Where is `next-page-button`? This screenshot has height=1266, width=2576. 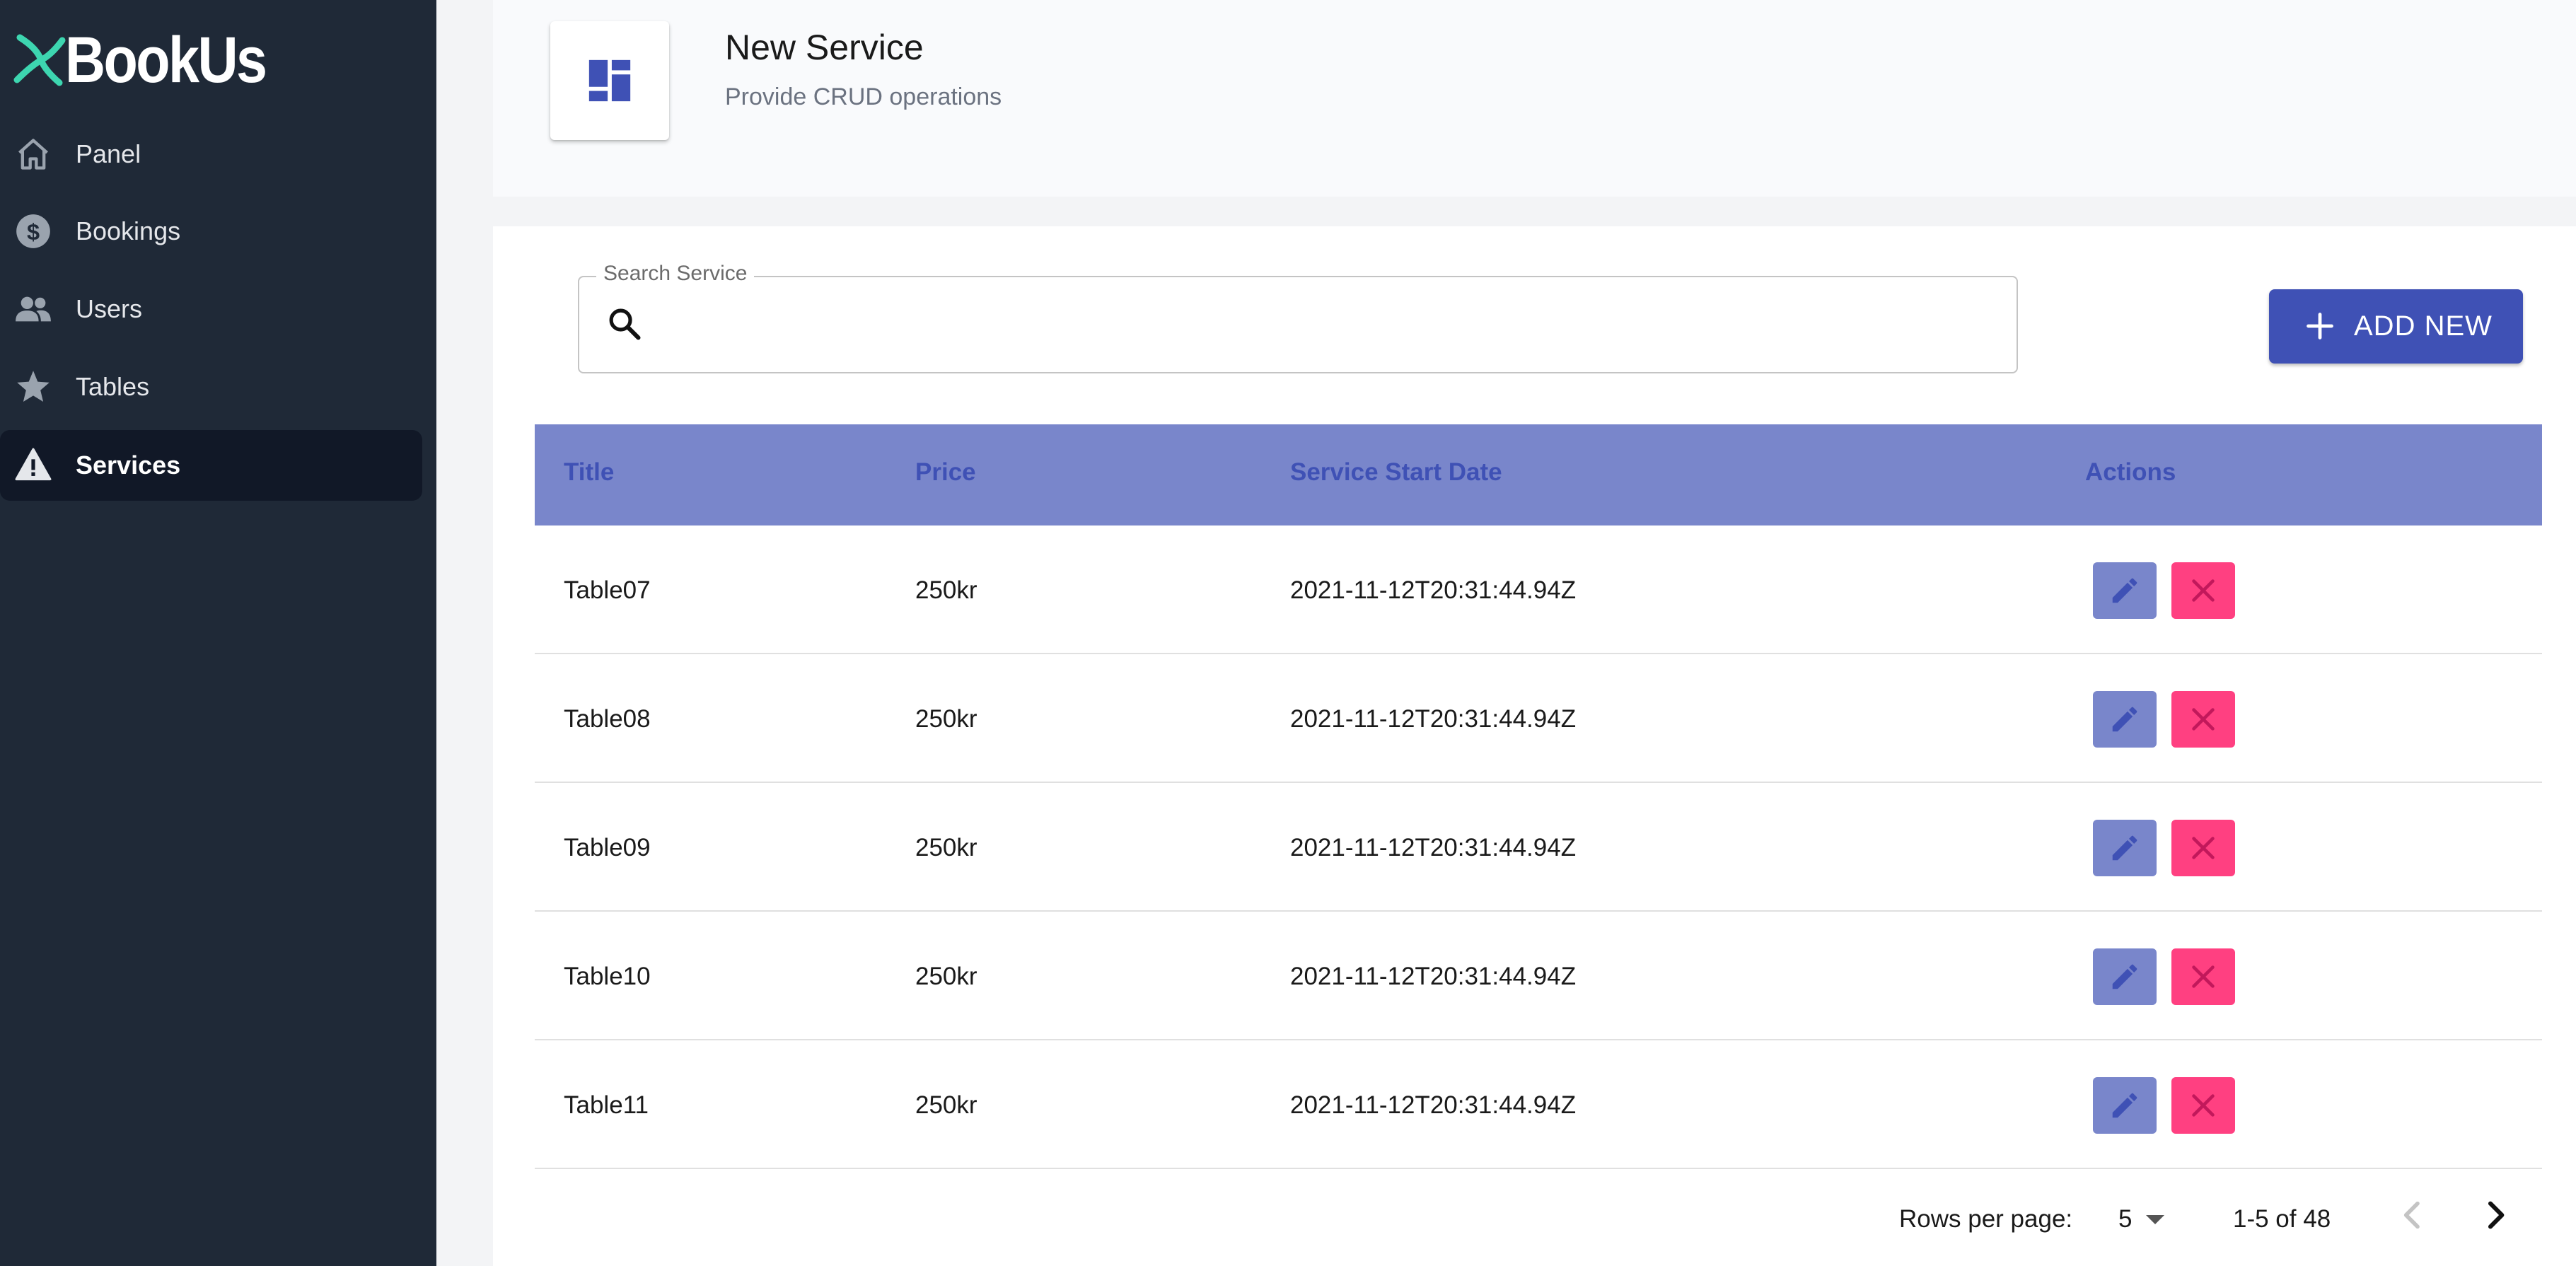 next-page-button is located at coordinates (2495, 1216).